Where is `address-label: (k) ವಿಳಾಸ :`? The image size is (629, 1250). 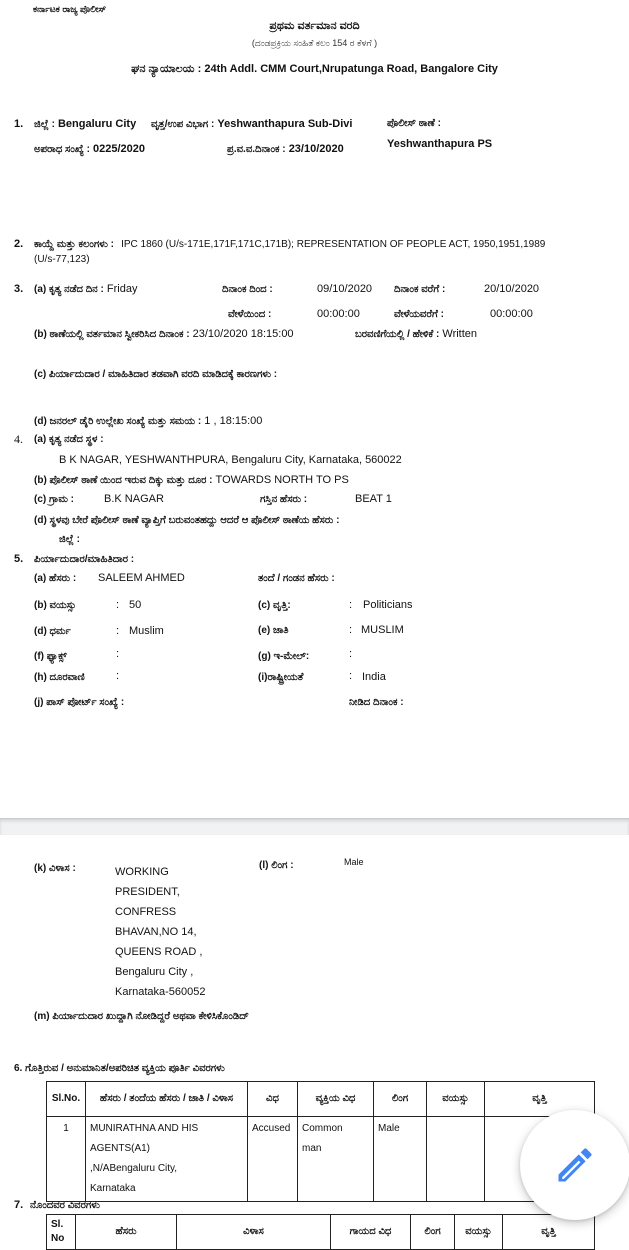
address-label: (k) ವಿಳಾಸ : is located at coordinates (55, 868).